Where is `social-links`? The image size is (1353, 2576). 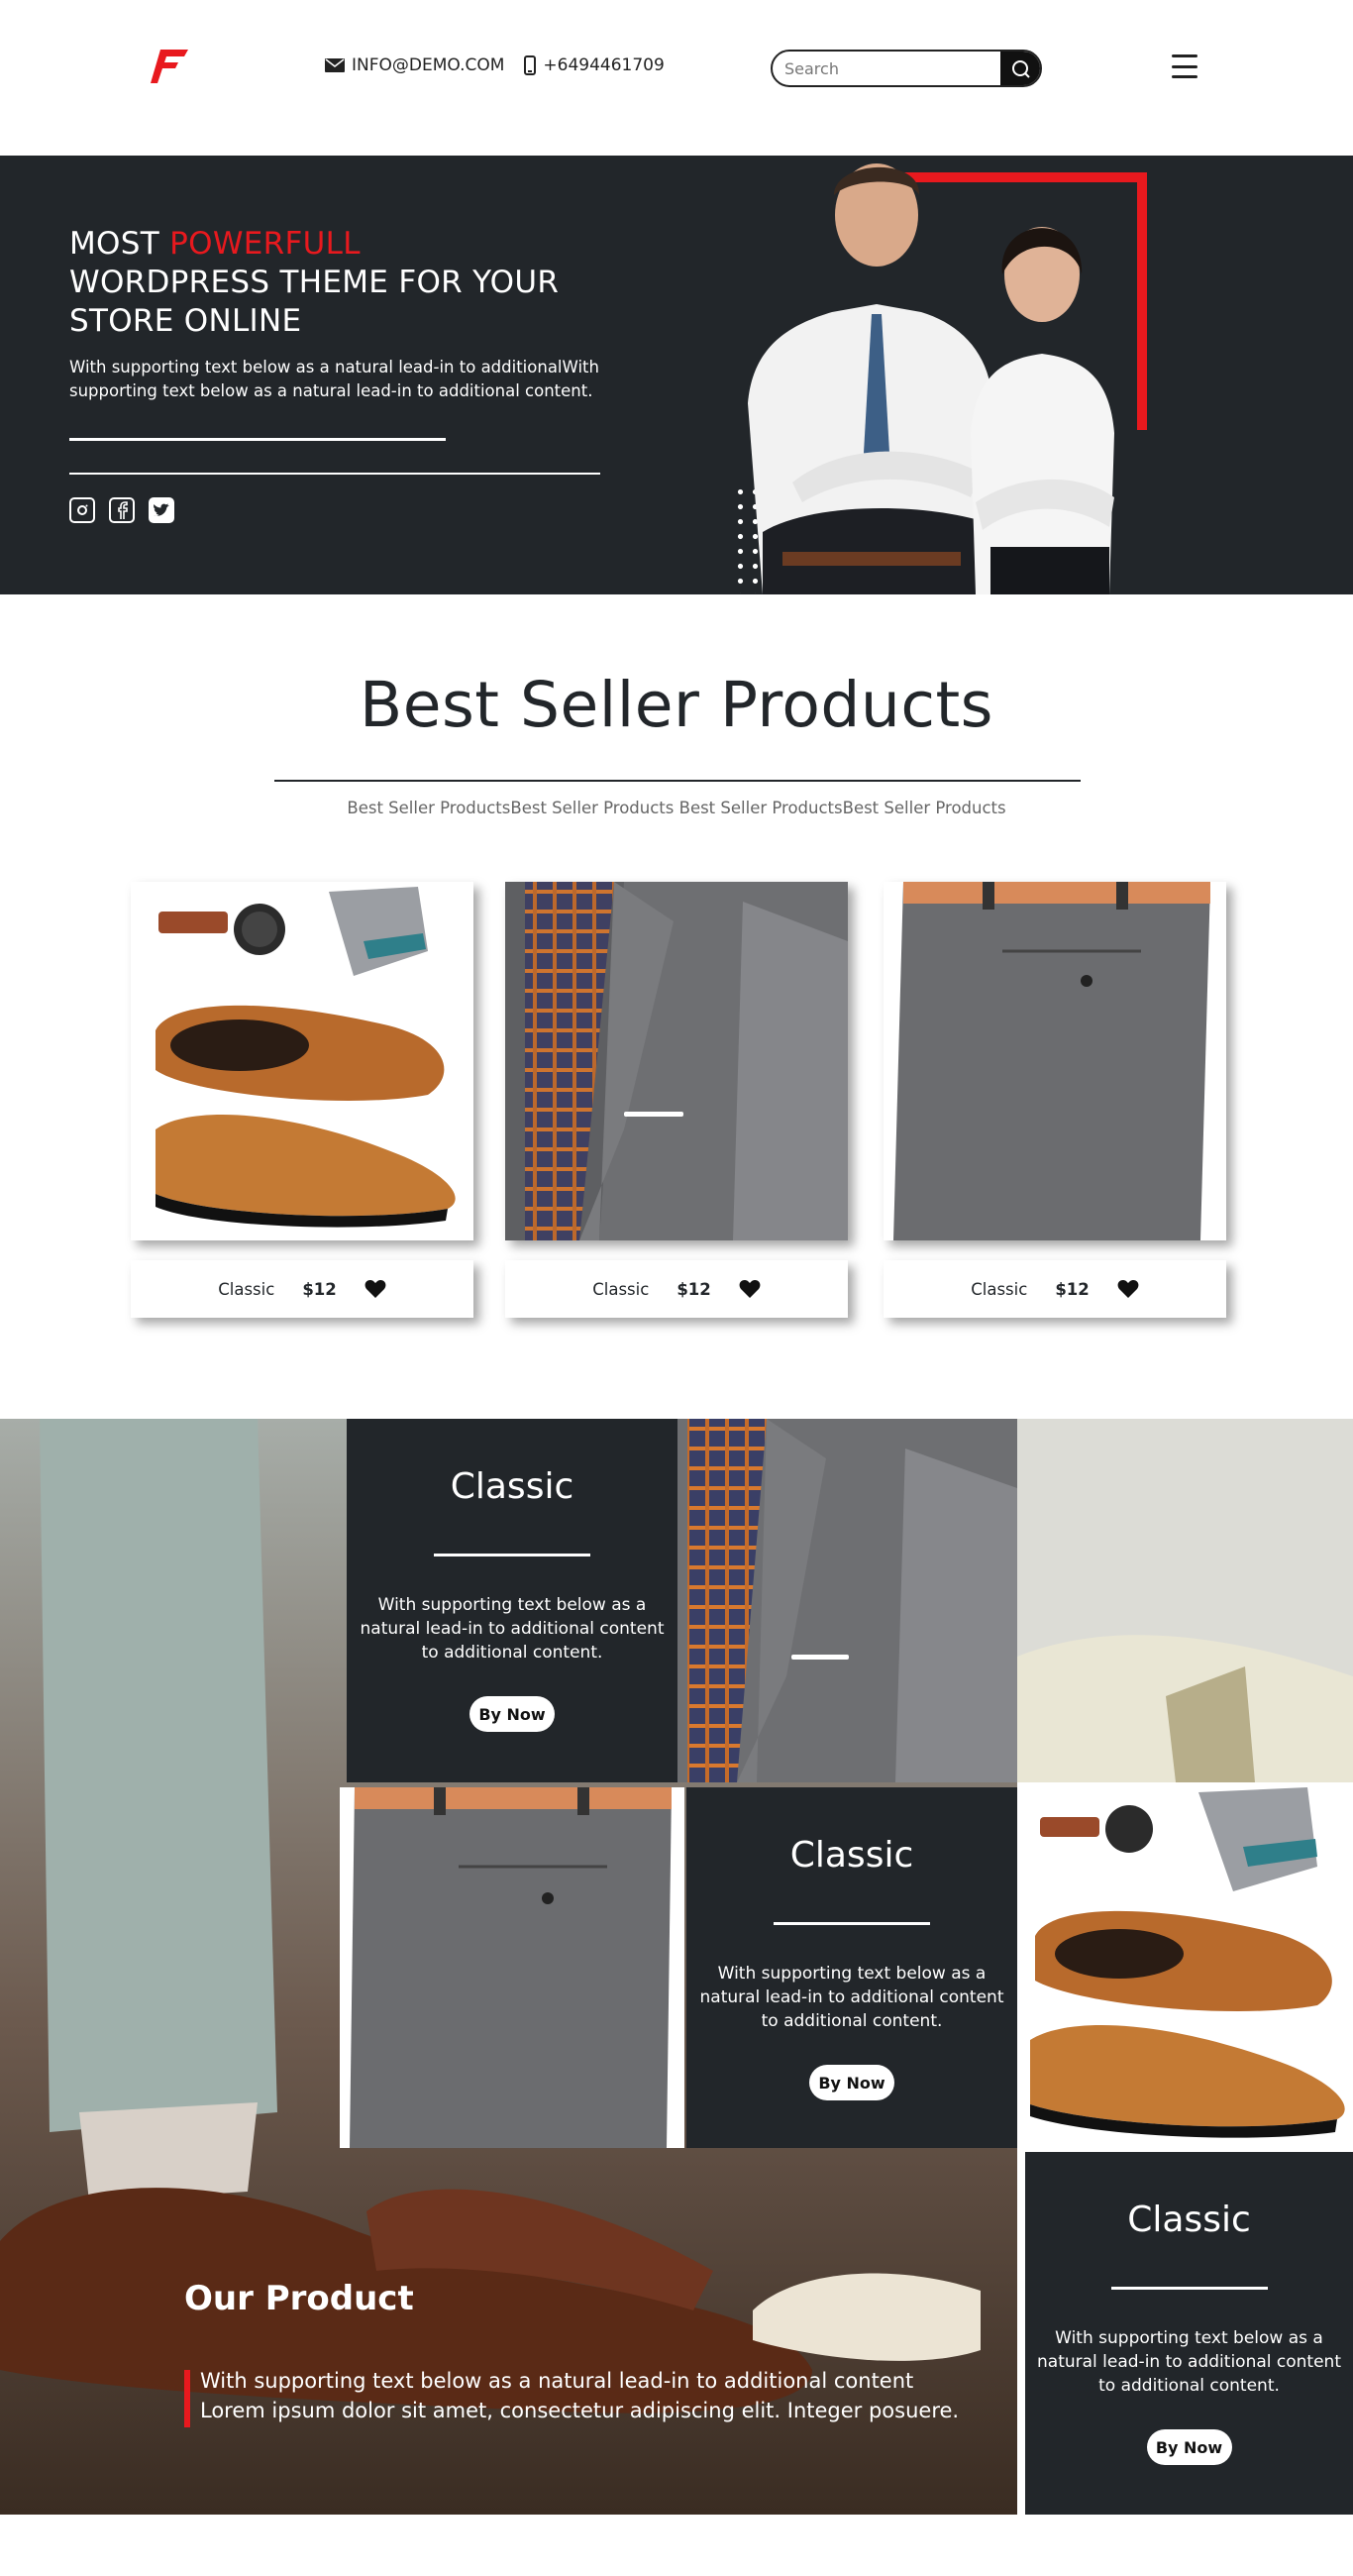
social-links is located at coordinates (121, 510).